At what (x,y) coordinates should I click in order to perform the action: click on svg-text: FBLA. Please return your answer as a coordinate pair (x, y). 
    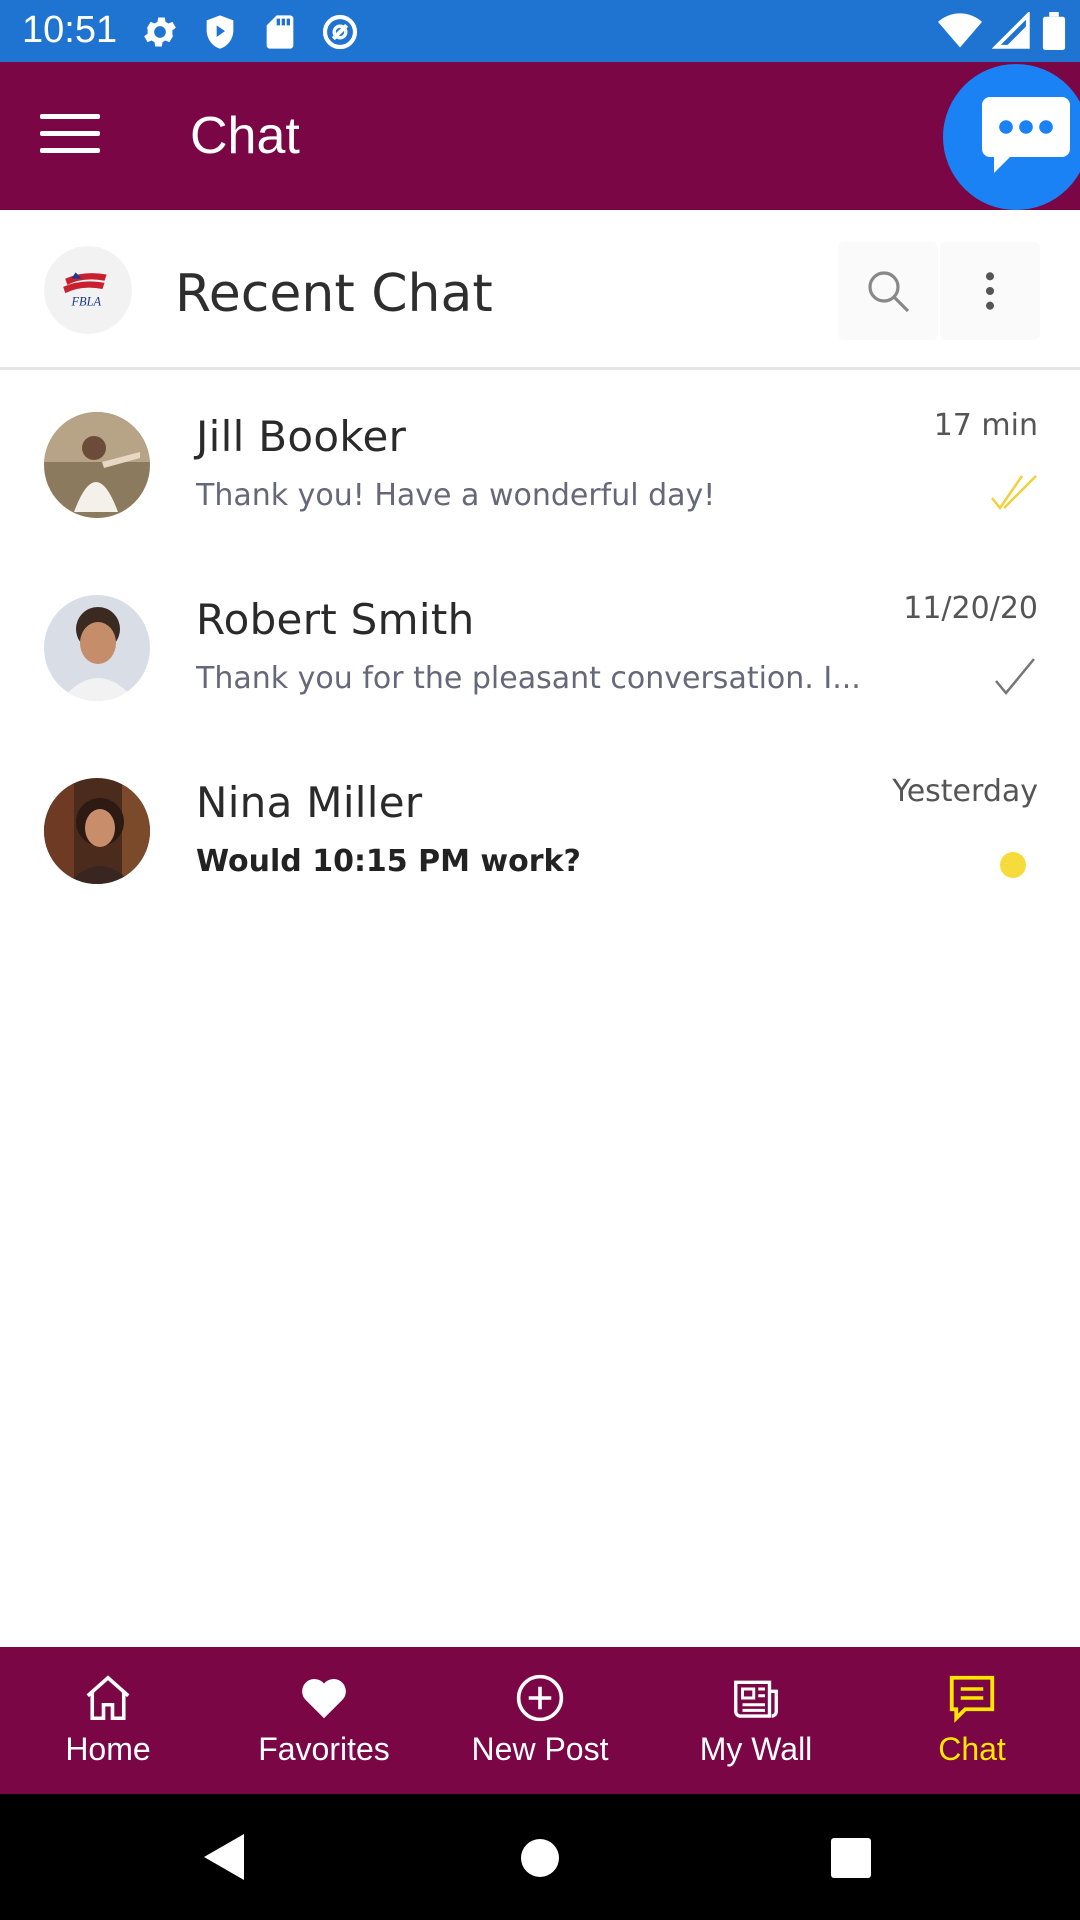
    Looking at the image, I should click on (85, 302).